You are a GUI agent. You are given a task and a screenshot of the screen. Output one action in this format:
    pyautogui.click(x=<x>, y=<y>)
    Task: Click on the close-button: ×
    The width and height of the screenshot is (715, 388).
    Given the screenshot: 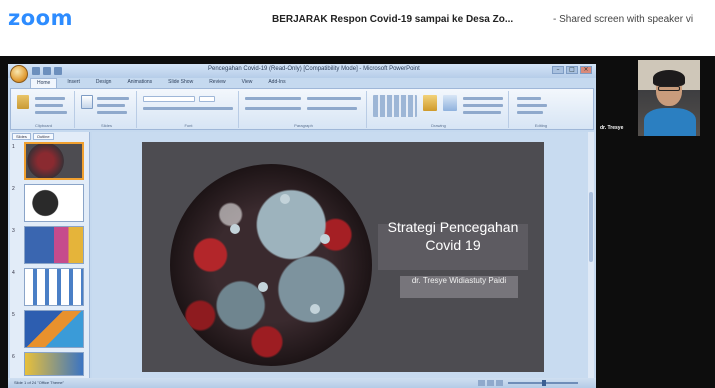 What is the action you would take?
    pyautogui.click(x=586, y=70)
    